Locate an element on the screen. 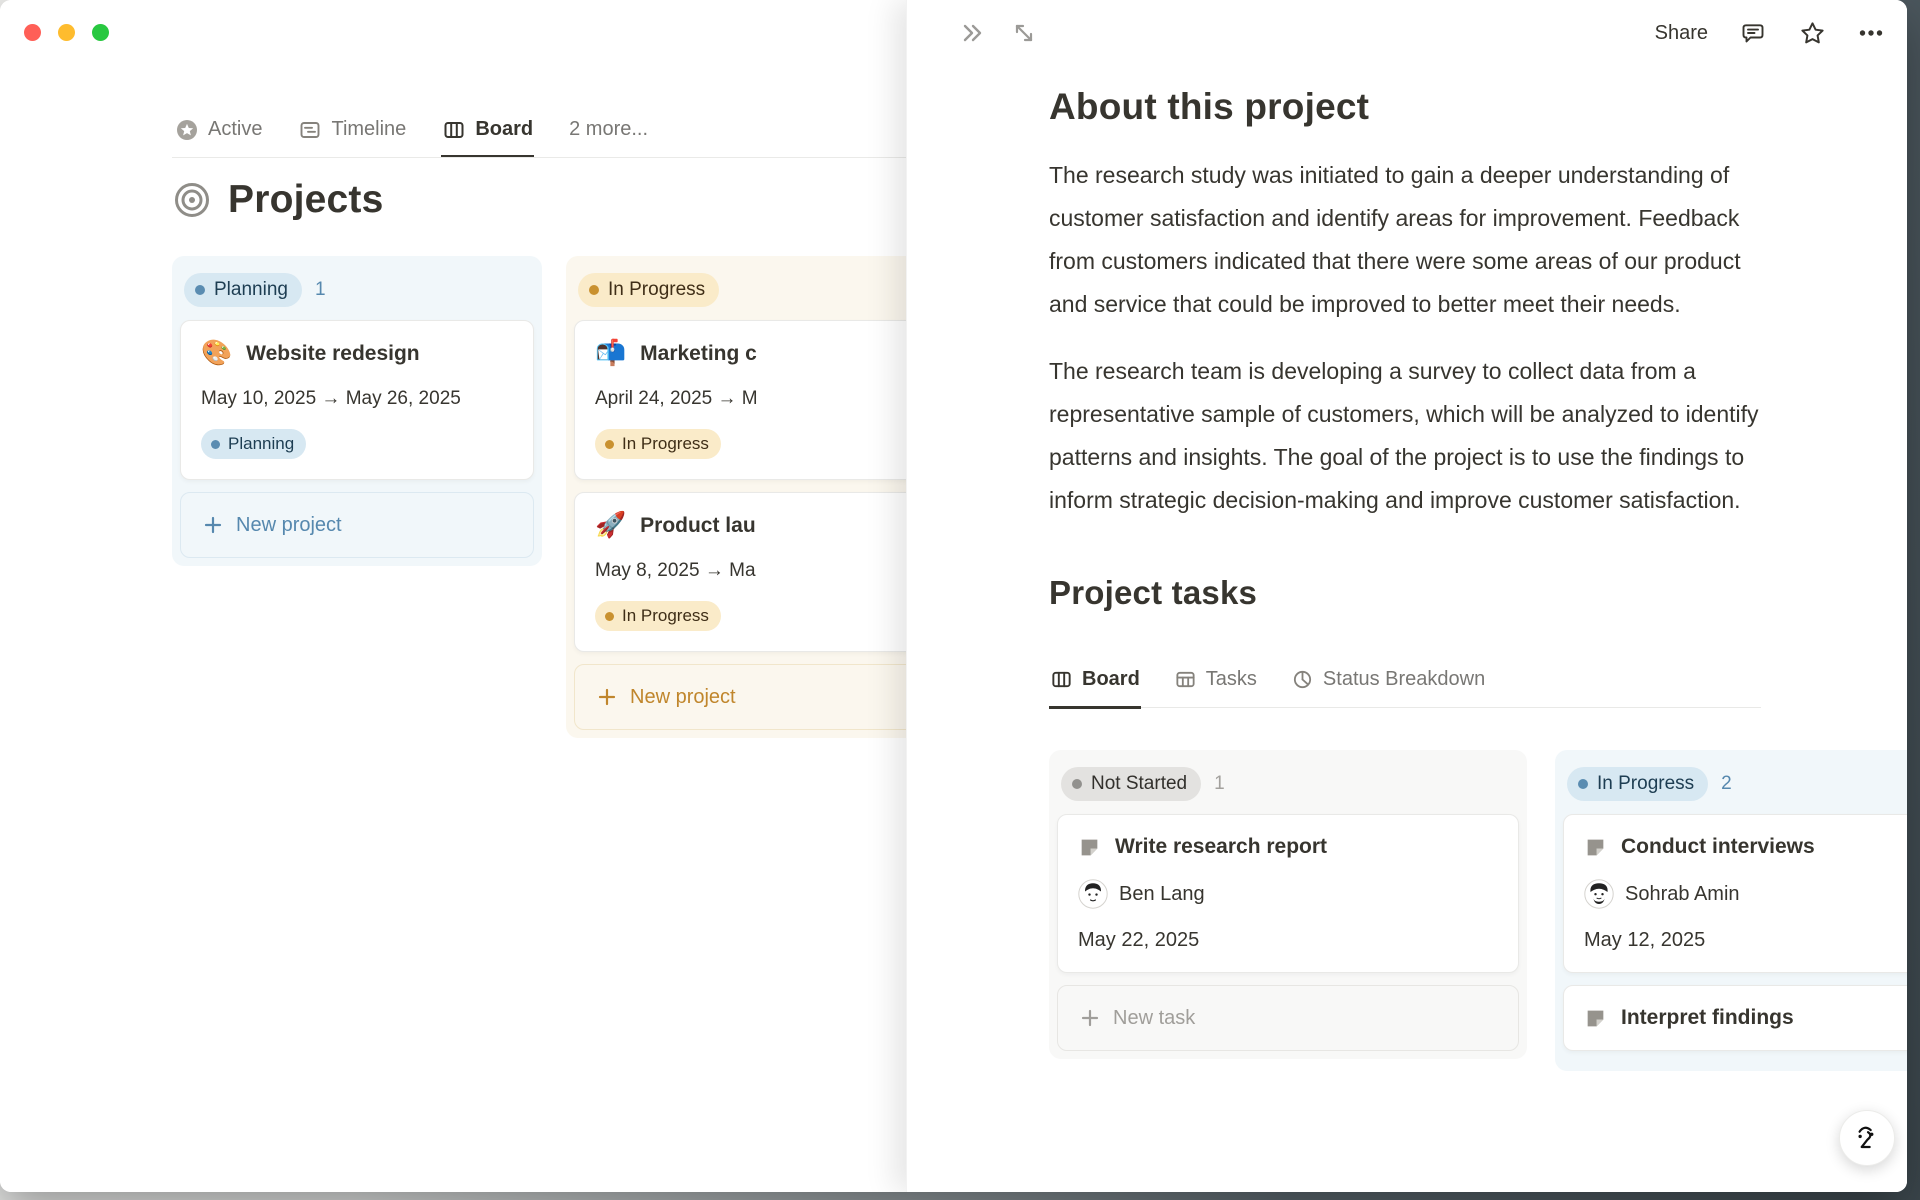 The height and width of the screenshot is (1200, 1920). board-icon is located at coordinates (1061, 679).